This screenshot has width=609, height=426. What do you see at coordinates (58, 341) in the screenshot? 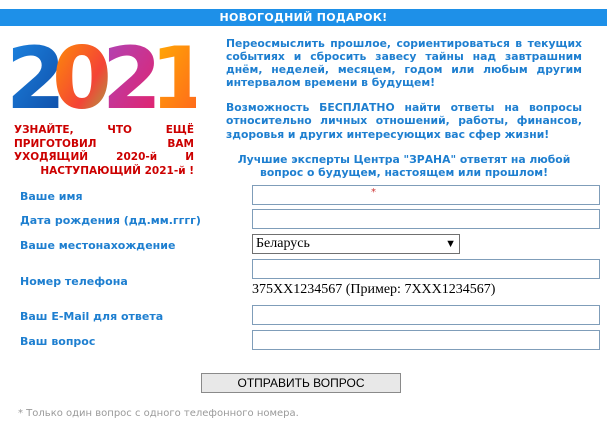
I see `question-label: Ваш вопрос` at bounding box center [58, 341].